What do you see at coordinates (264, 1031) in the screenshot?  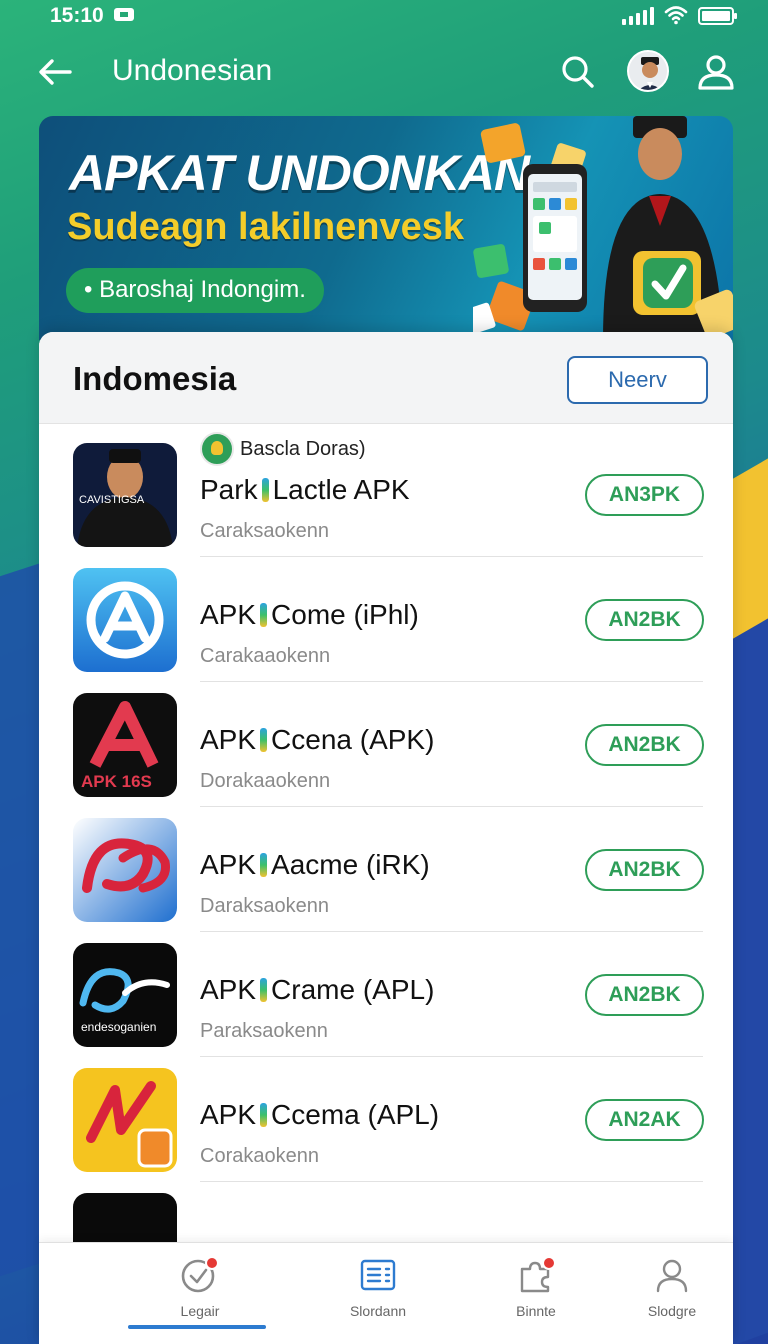 I see `app-subtitle: Paraksaokenn` at bounding box center [264, 1031].